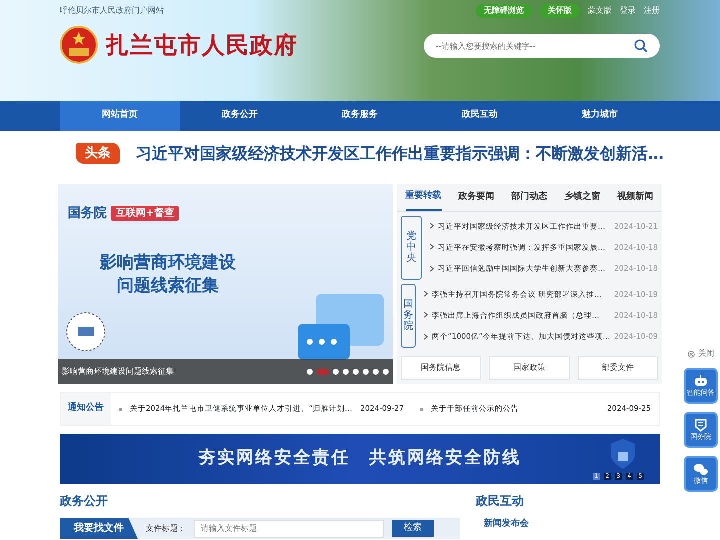 This screenshot has height=540, width=720. I want to click on close-link: 关闭, so click(706, 354).